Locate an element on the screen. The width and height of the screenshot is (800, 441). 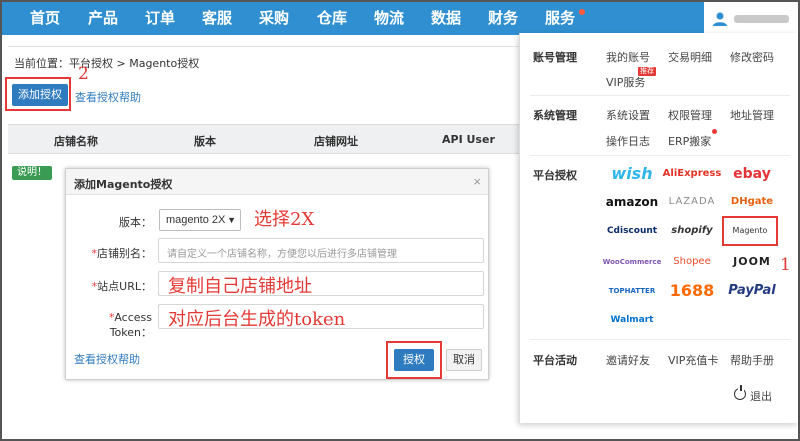
col-version: 版本 is located at coordinates (205, 141).